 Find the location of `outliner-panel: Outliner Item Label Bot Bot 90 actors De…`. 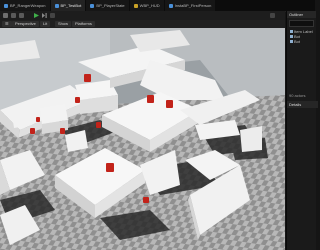

outliner-panel: Outliner Item Label Bot Bot 90 actors De… is located at coordinates (302, 130).